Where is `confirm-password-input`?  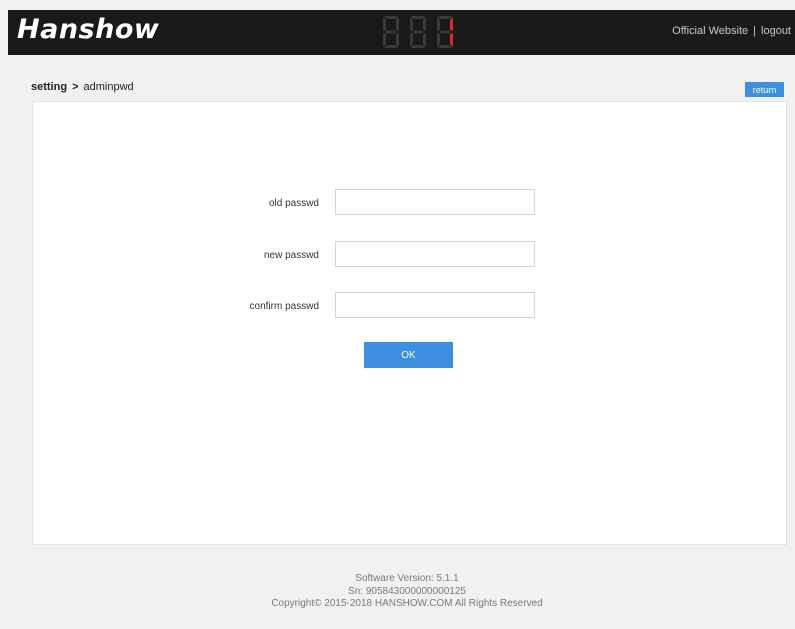 confirm-password-input is located at coordinates (435, 305).